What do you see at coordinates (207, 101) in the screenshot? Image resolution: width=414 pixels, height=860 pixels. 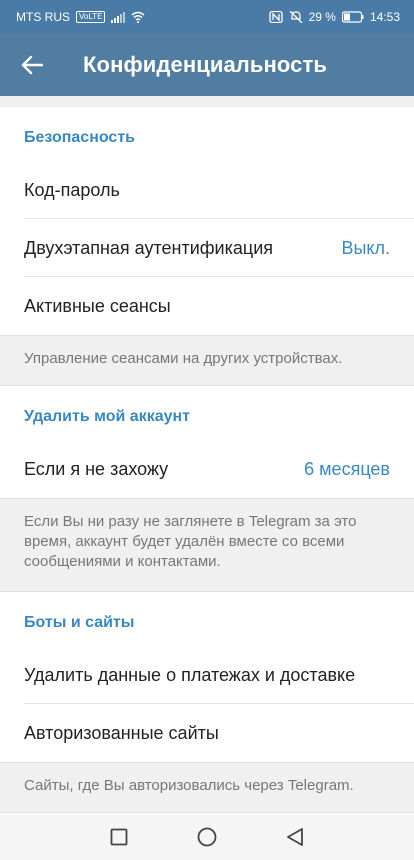 I see `spacer` at bounding box center [207, 101].